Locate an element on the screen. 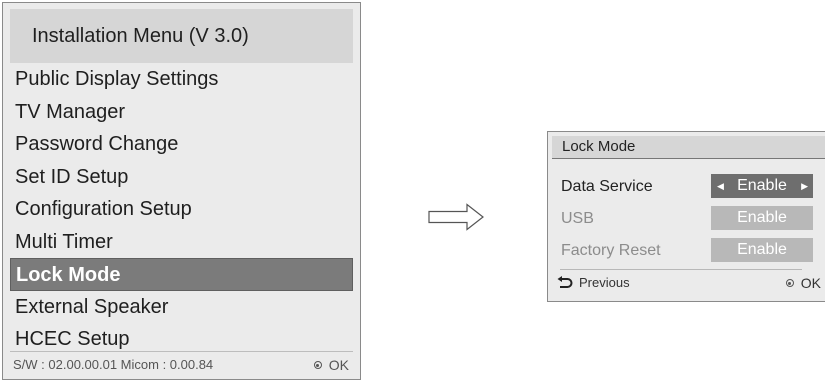 This screenshot has height=384, width=825. data-service-selector: ◀ Enable ▶ is located at coordinates (762, 186).